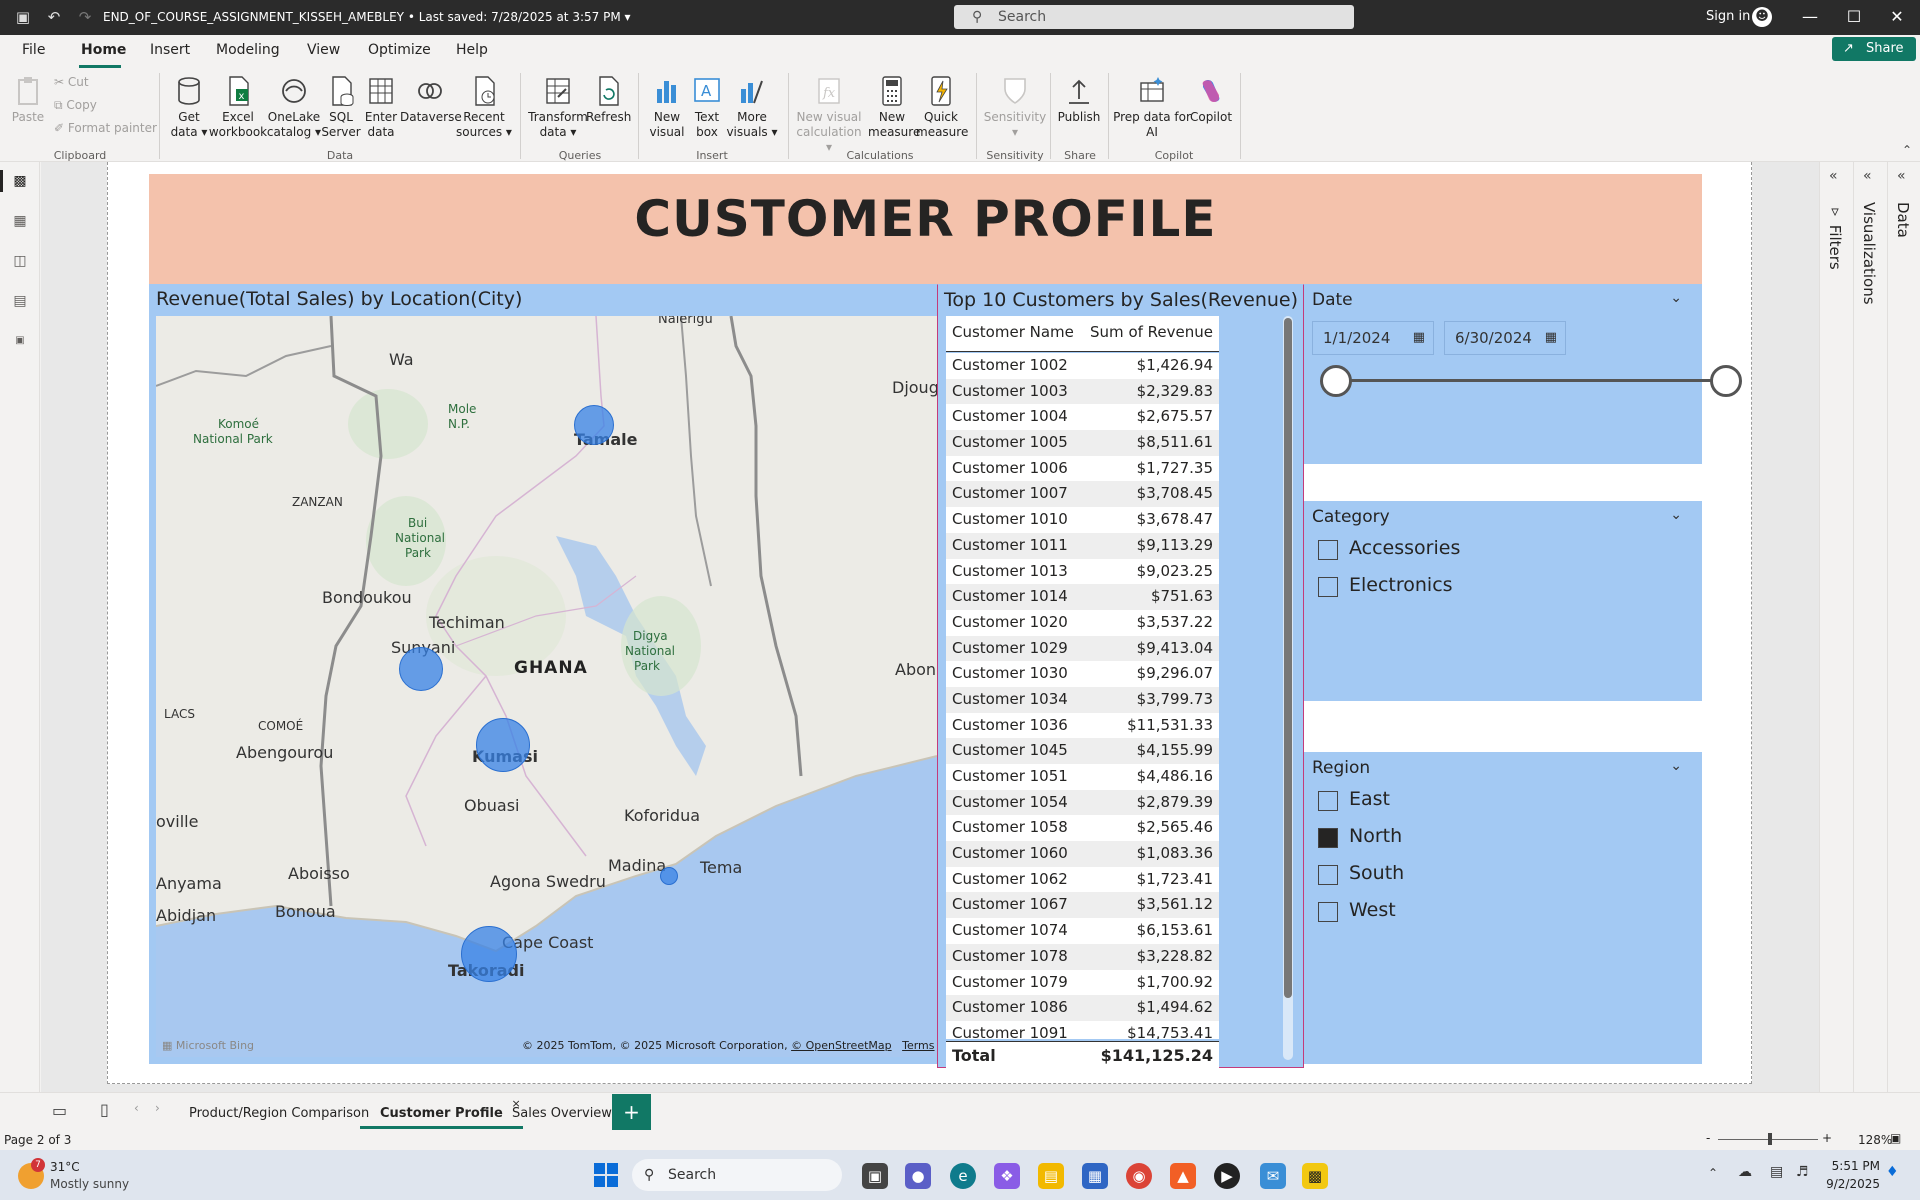 Image resolution: width=1920 pixels, height=1200 pixels. I want to click on end-date-input: 6/30/2024 ▦, so click(1505, 338).